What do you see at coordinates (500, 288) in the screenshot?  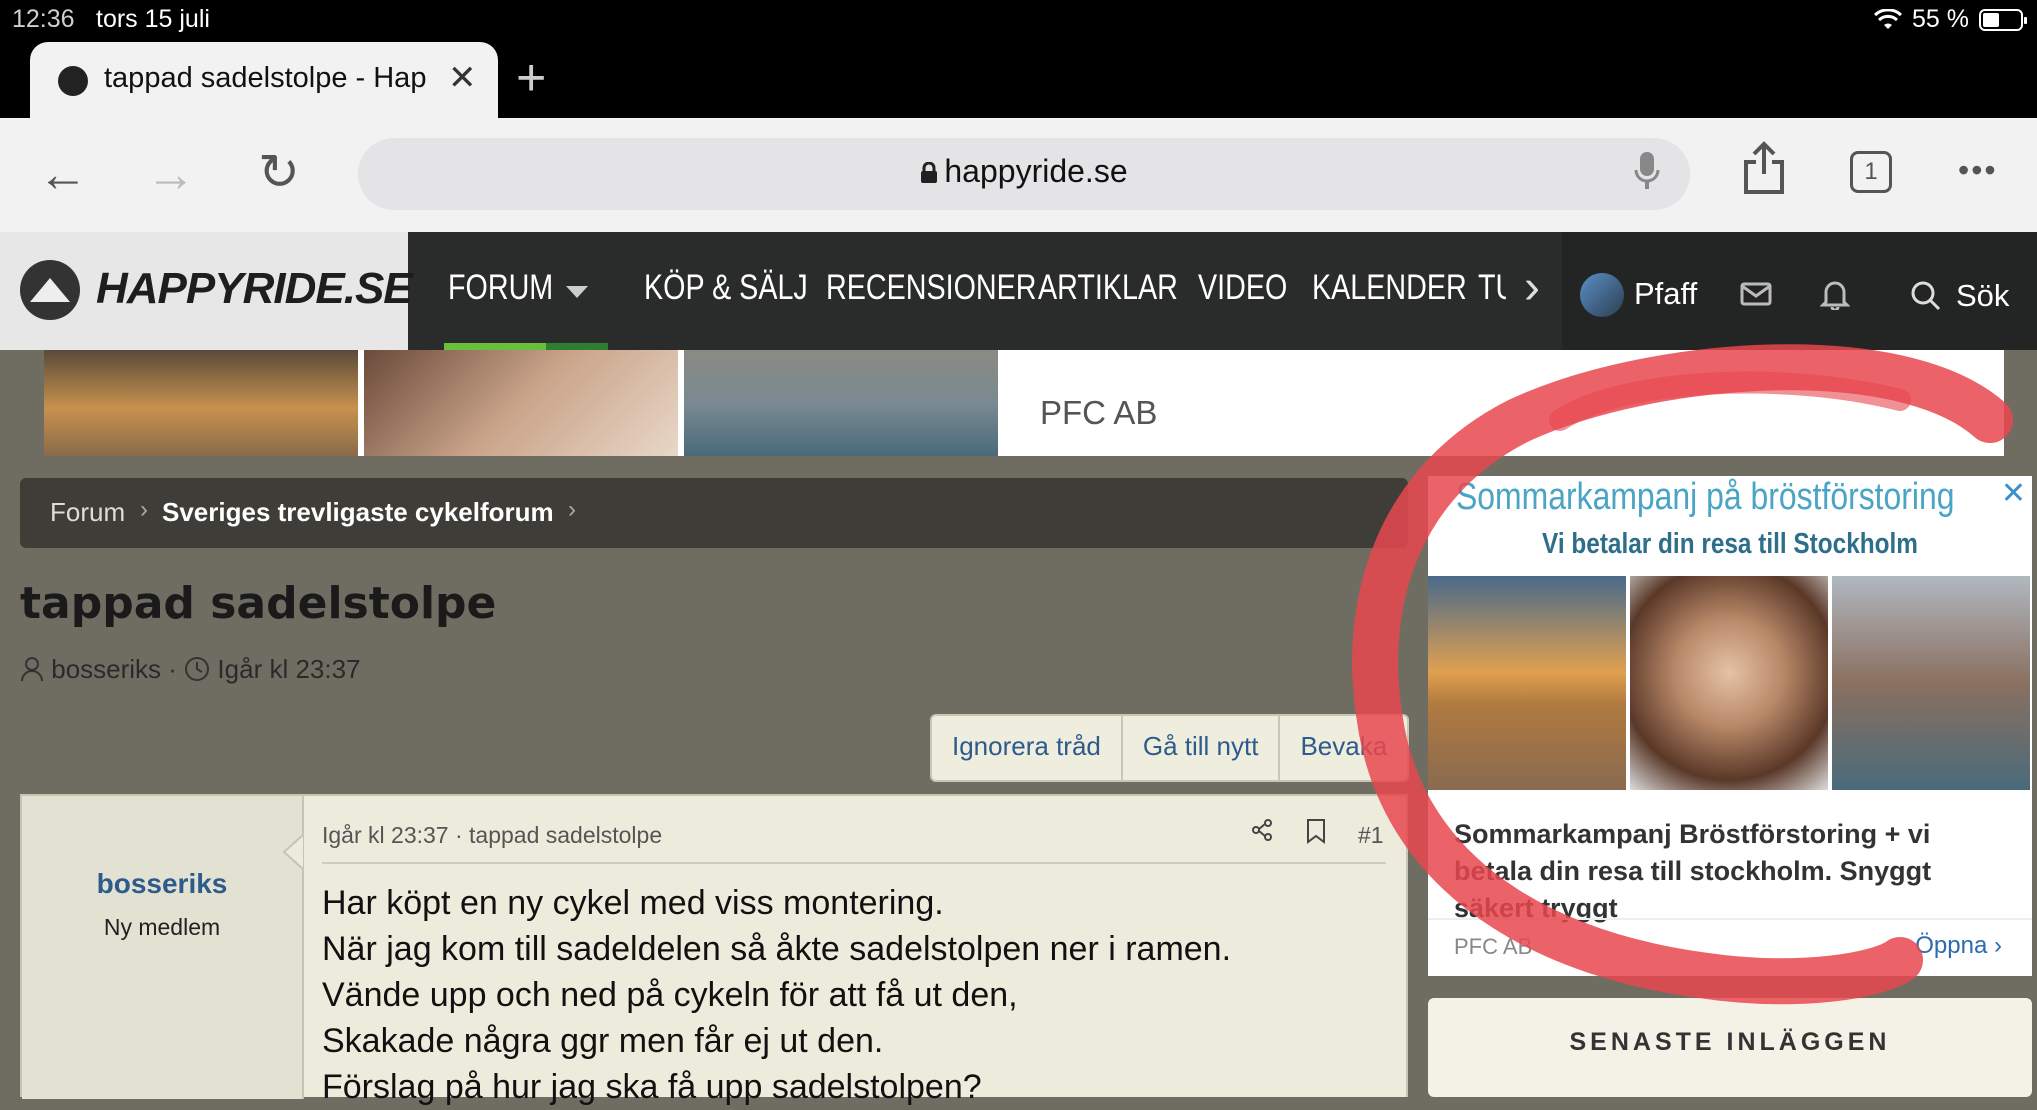 I see `nav-forum: FORUM` at bounding box center [500, 288].